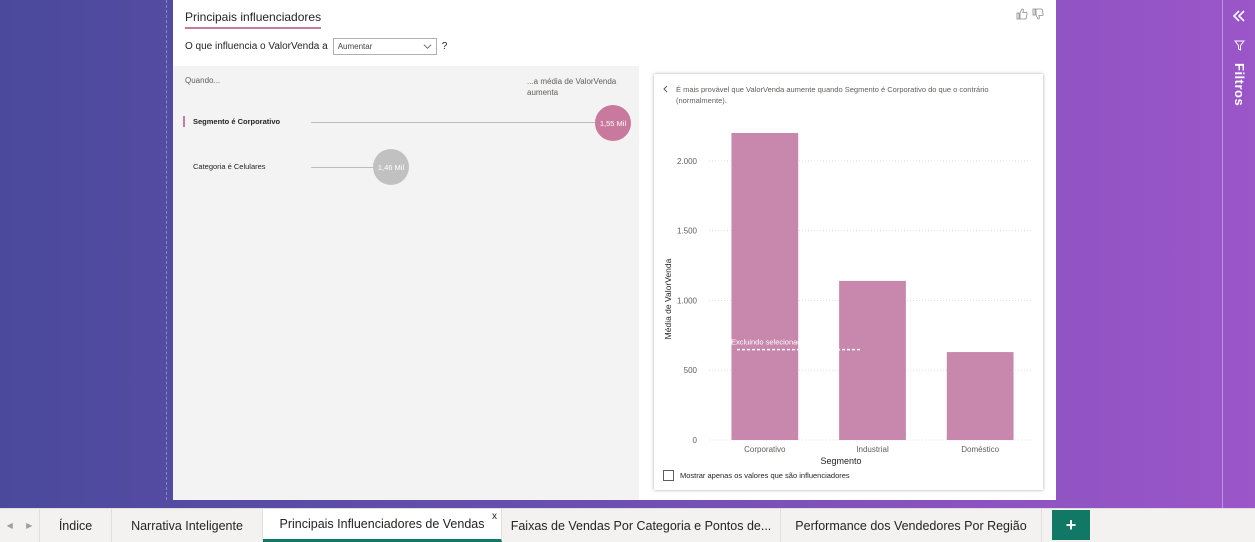 The width and height of the screenshot is (1255, 542). I want to click on filters-pane: Filtros, so click(1238, 254).